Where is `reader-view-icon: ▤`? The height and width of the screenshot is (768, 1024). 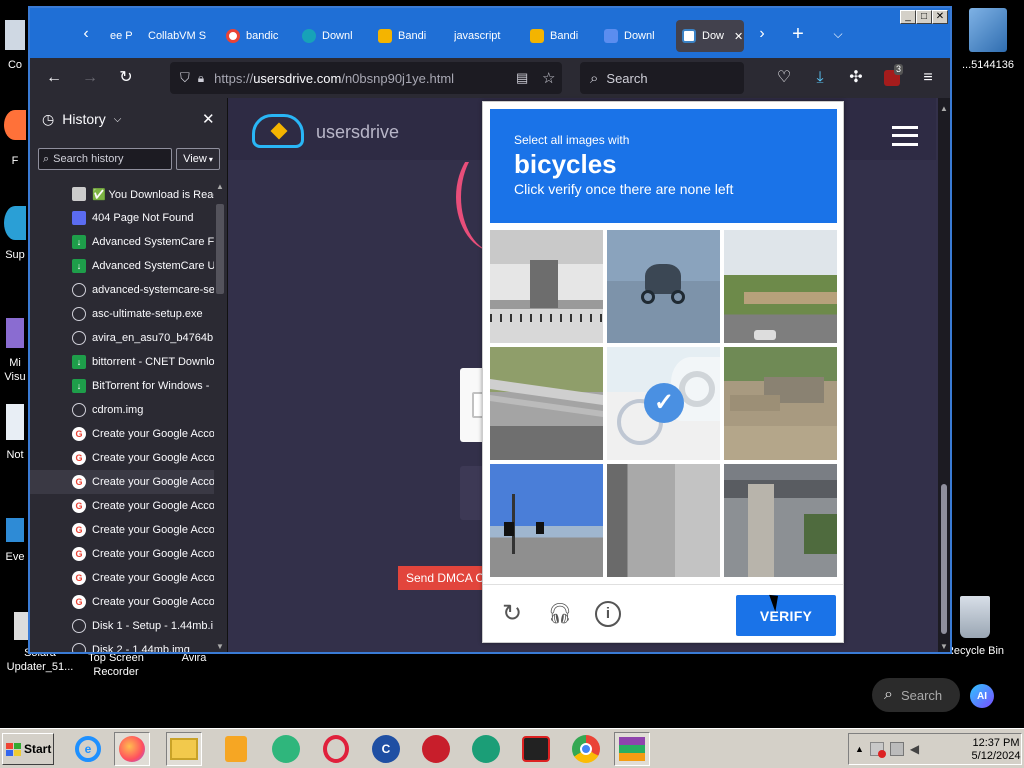 reader-view-icon: ▤ is located at coordinates (522, 78).